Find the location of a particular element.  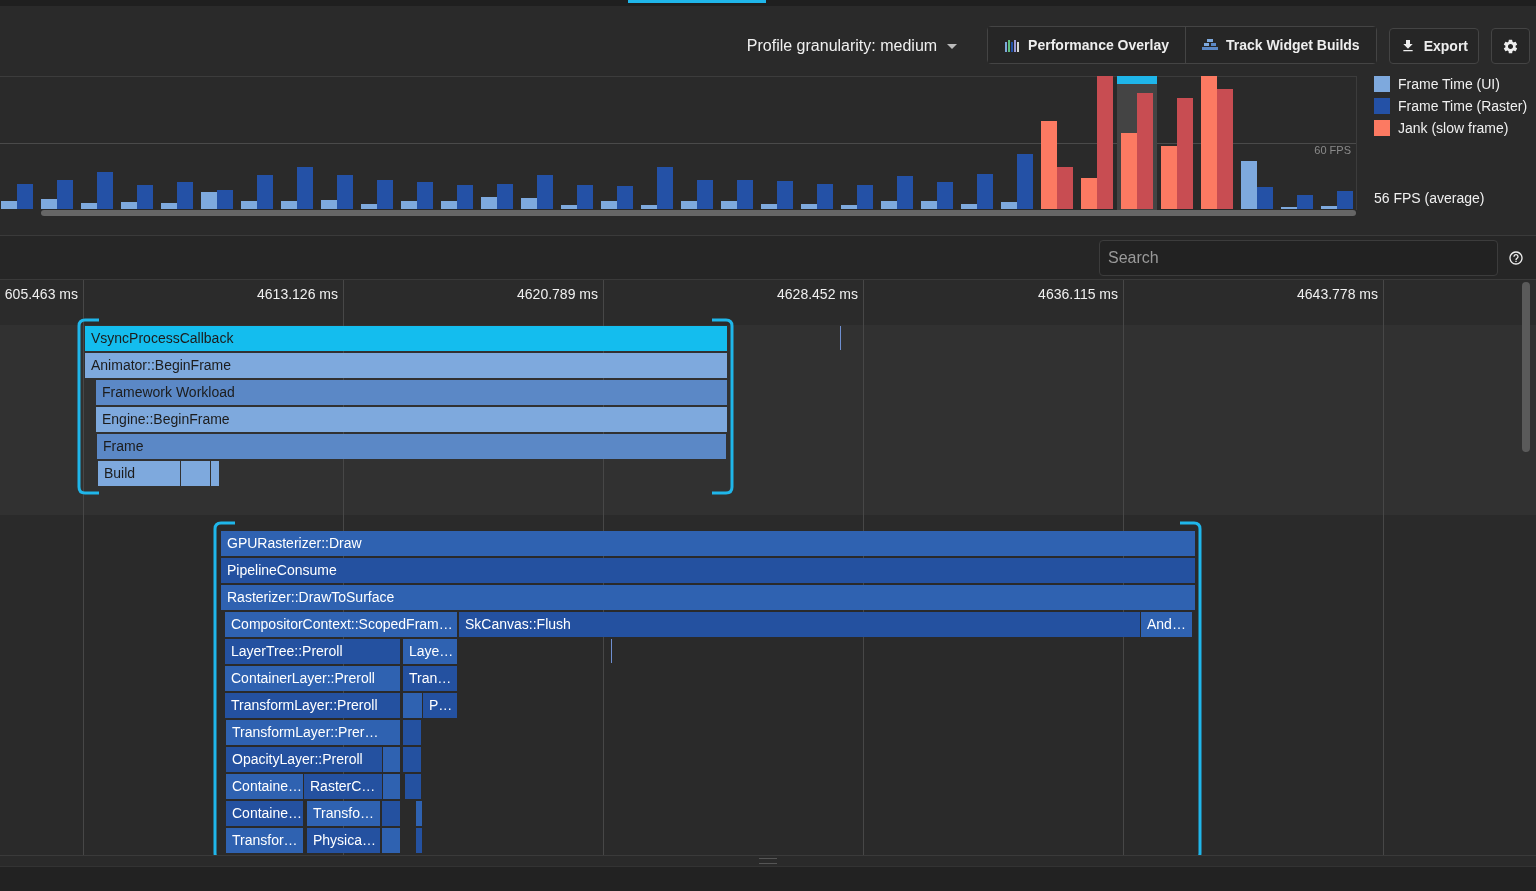

timeline-event: Framework Workload is located at coordinates (411, 392).